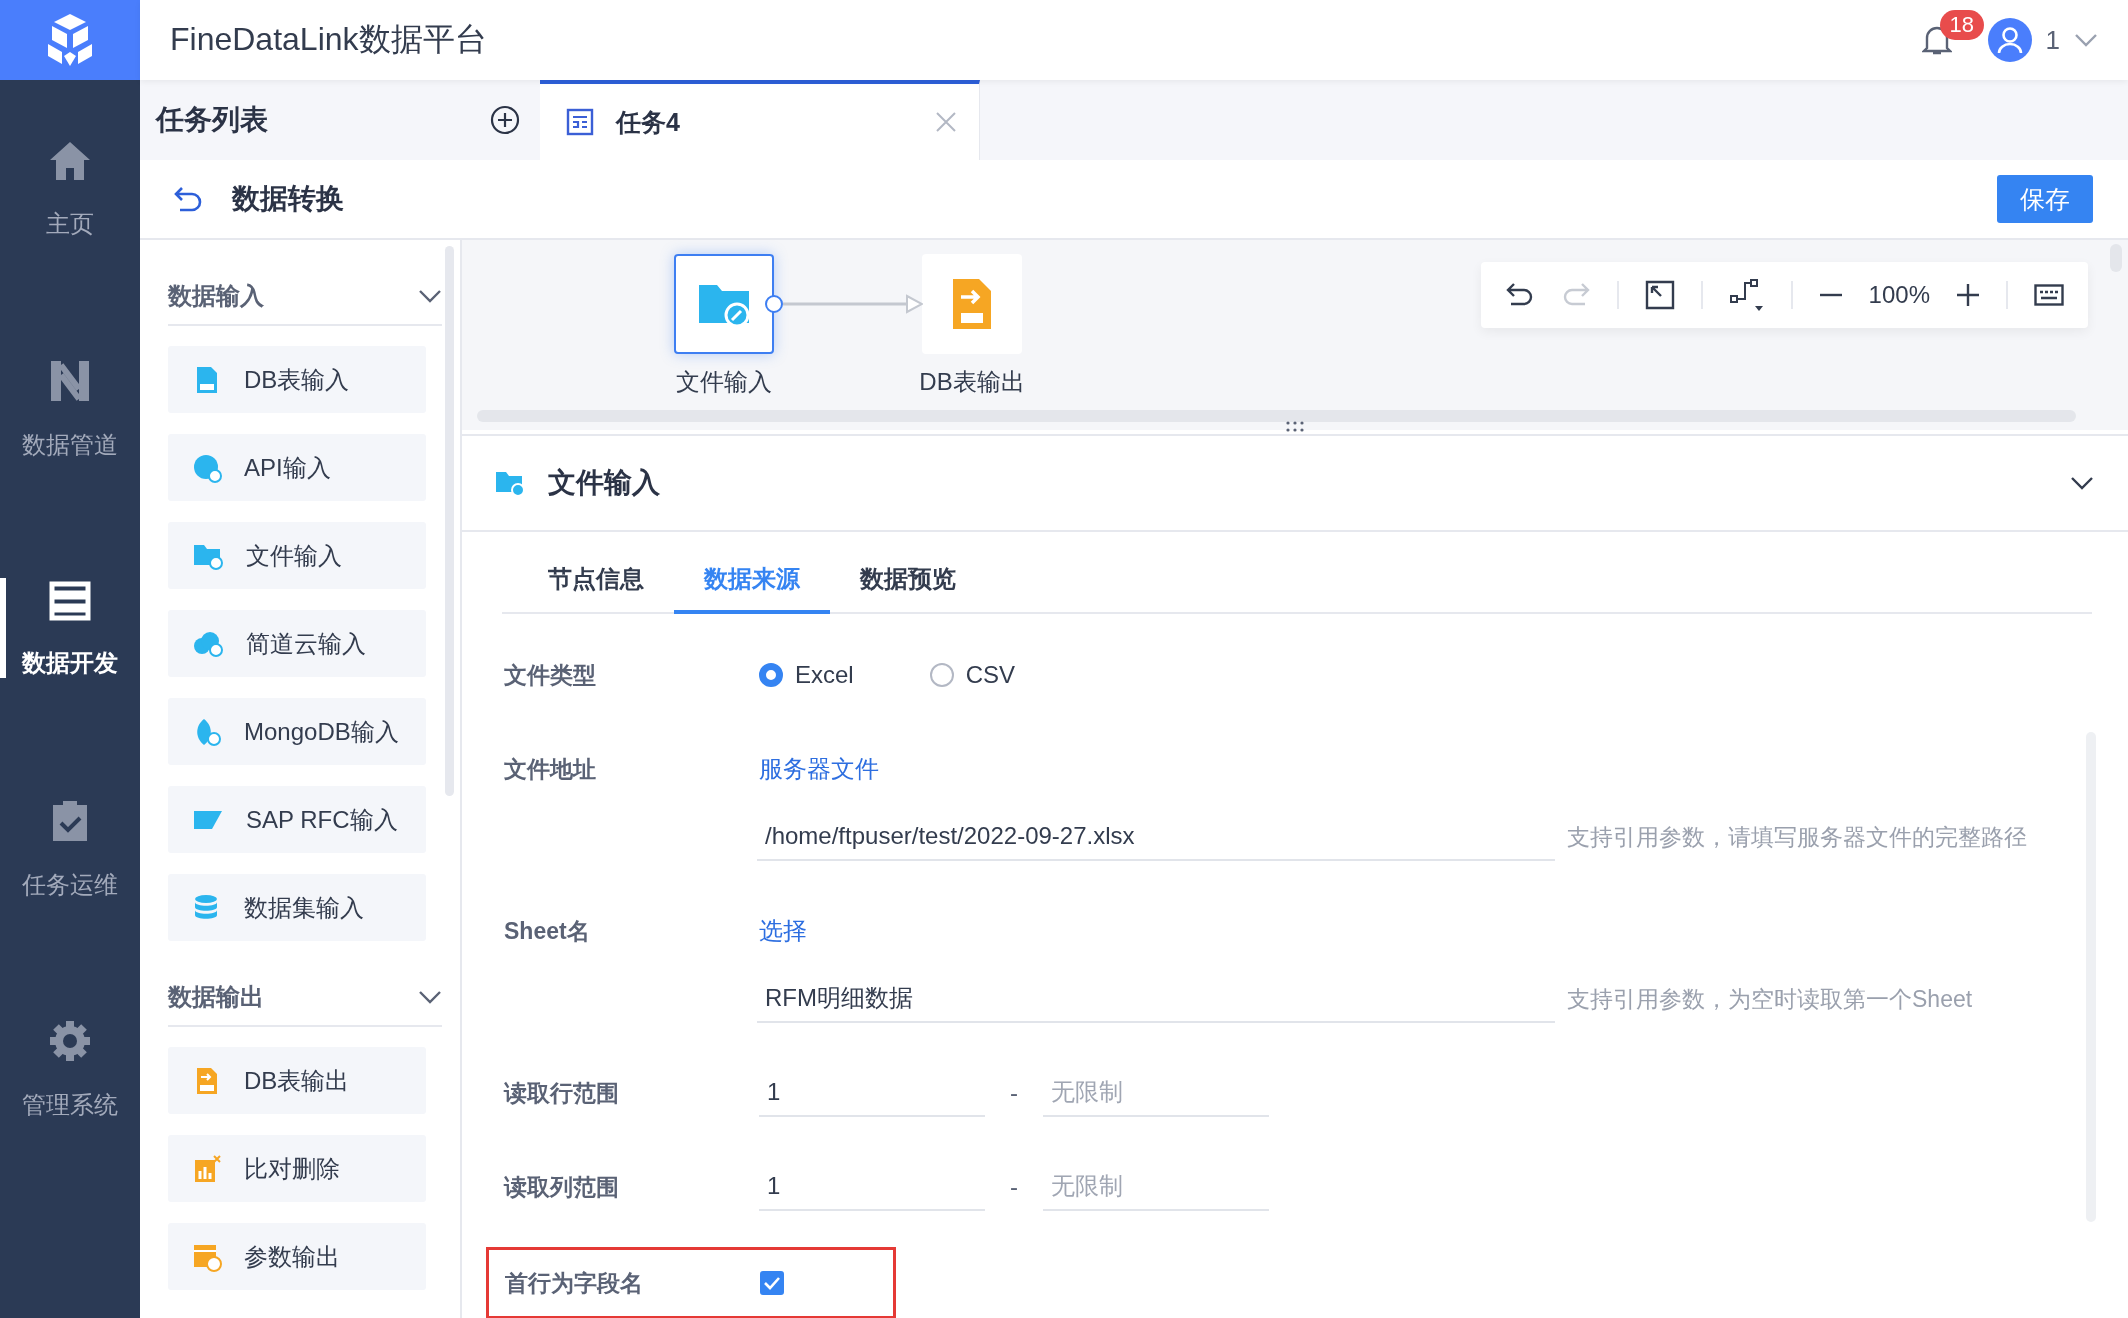 The image size is (2128, 1318). I want to click on radio-option: Excel, so click(806, 675).